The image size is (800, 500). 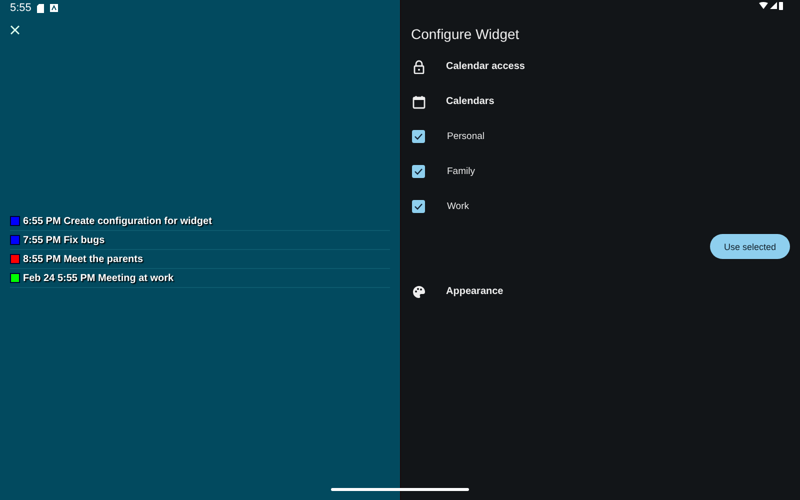 I want to click on palette-icon, so click(x=419, y=291).